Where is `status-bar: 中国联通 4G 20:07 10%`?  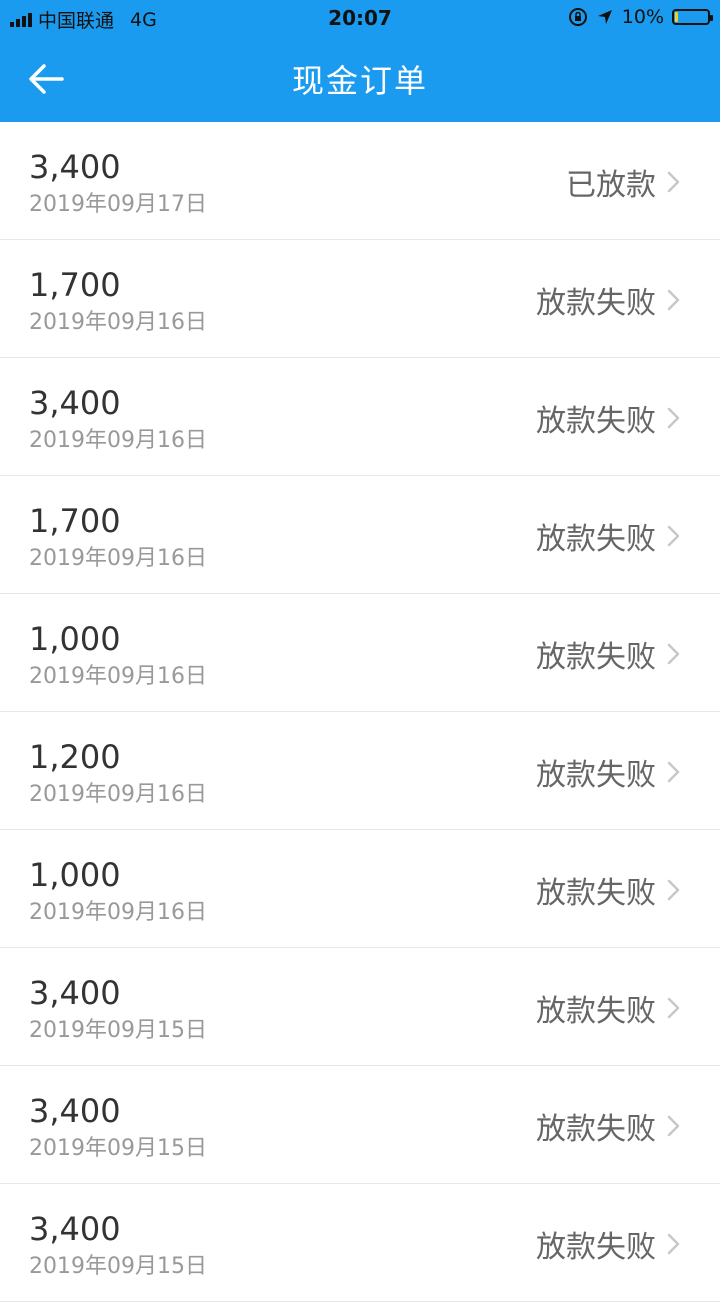 status-bar: 中国联通 4G 20:07 10% is located at coordinates (360, 18).